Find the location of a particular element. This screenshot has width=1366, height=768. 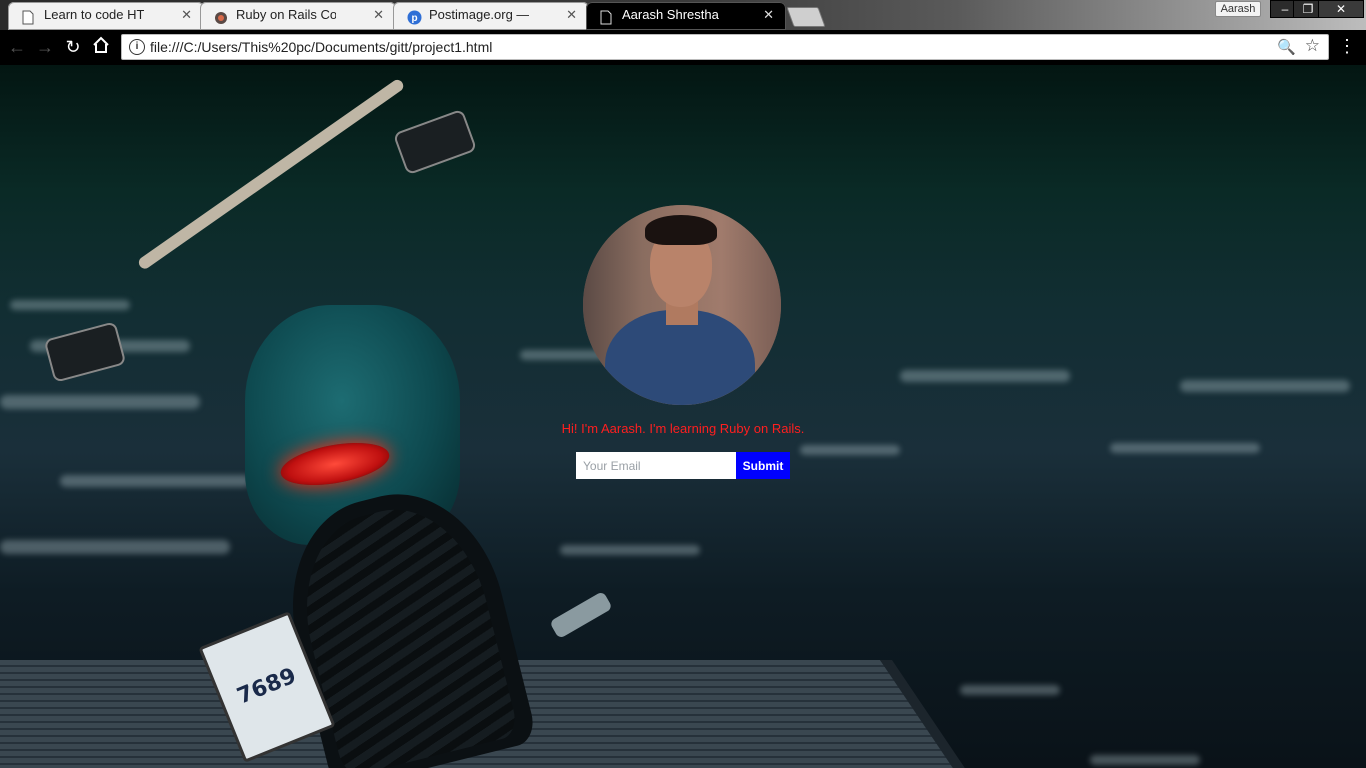

tab-label: Aarash Shrestha is located at coordinates (670, 14).